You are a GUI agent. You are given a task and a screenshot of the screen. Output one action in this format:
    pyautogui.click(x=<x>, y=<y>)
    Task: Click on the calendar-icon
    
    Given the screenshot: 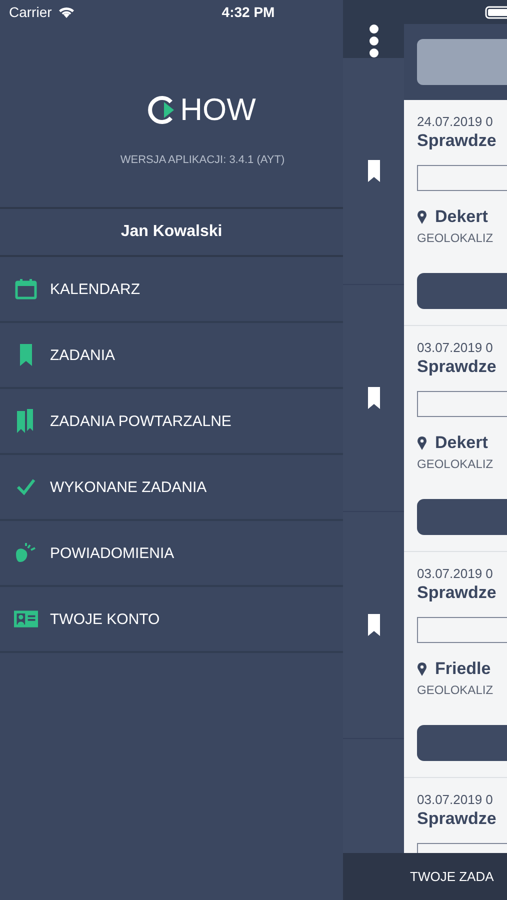 What is the action you would take?
    pyautogui.click(x=26, y=289)
    